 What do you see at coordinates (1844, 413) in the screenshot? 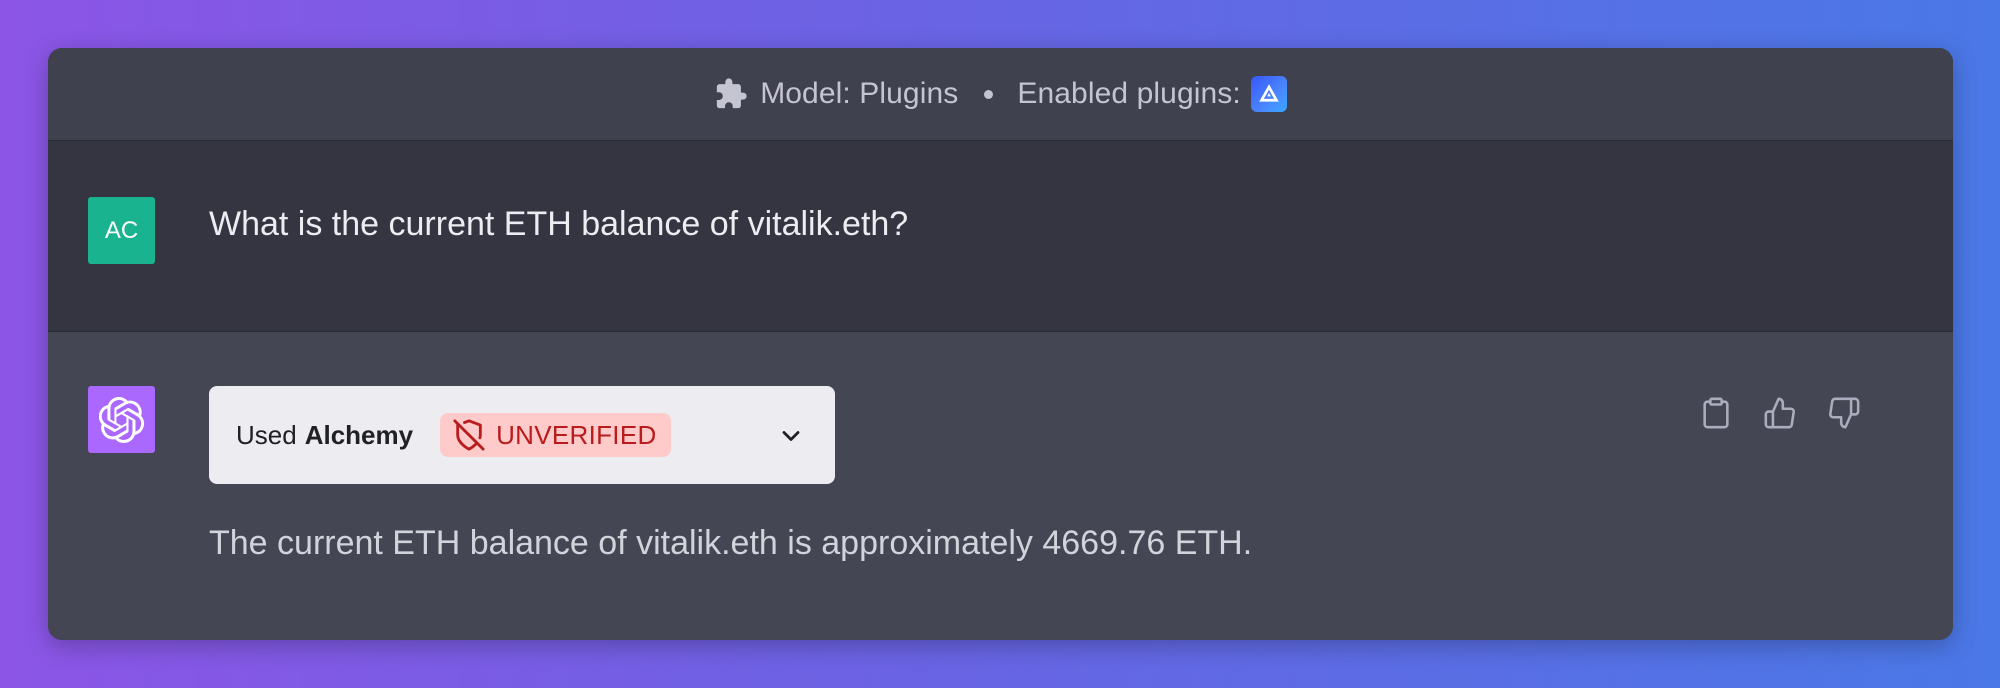
I see `thumbs-down-icon` at bounding box center [1844, 413].